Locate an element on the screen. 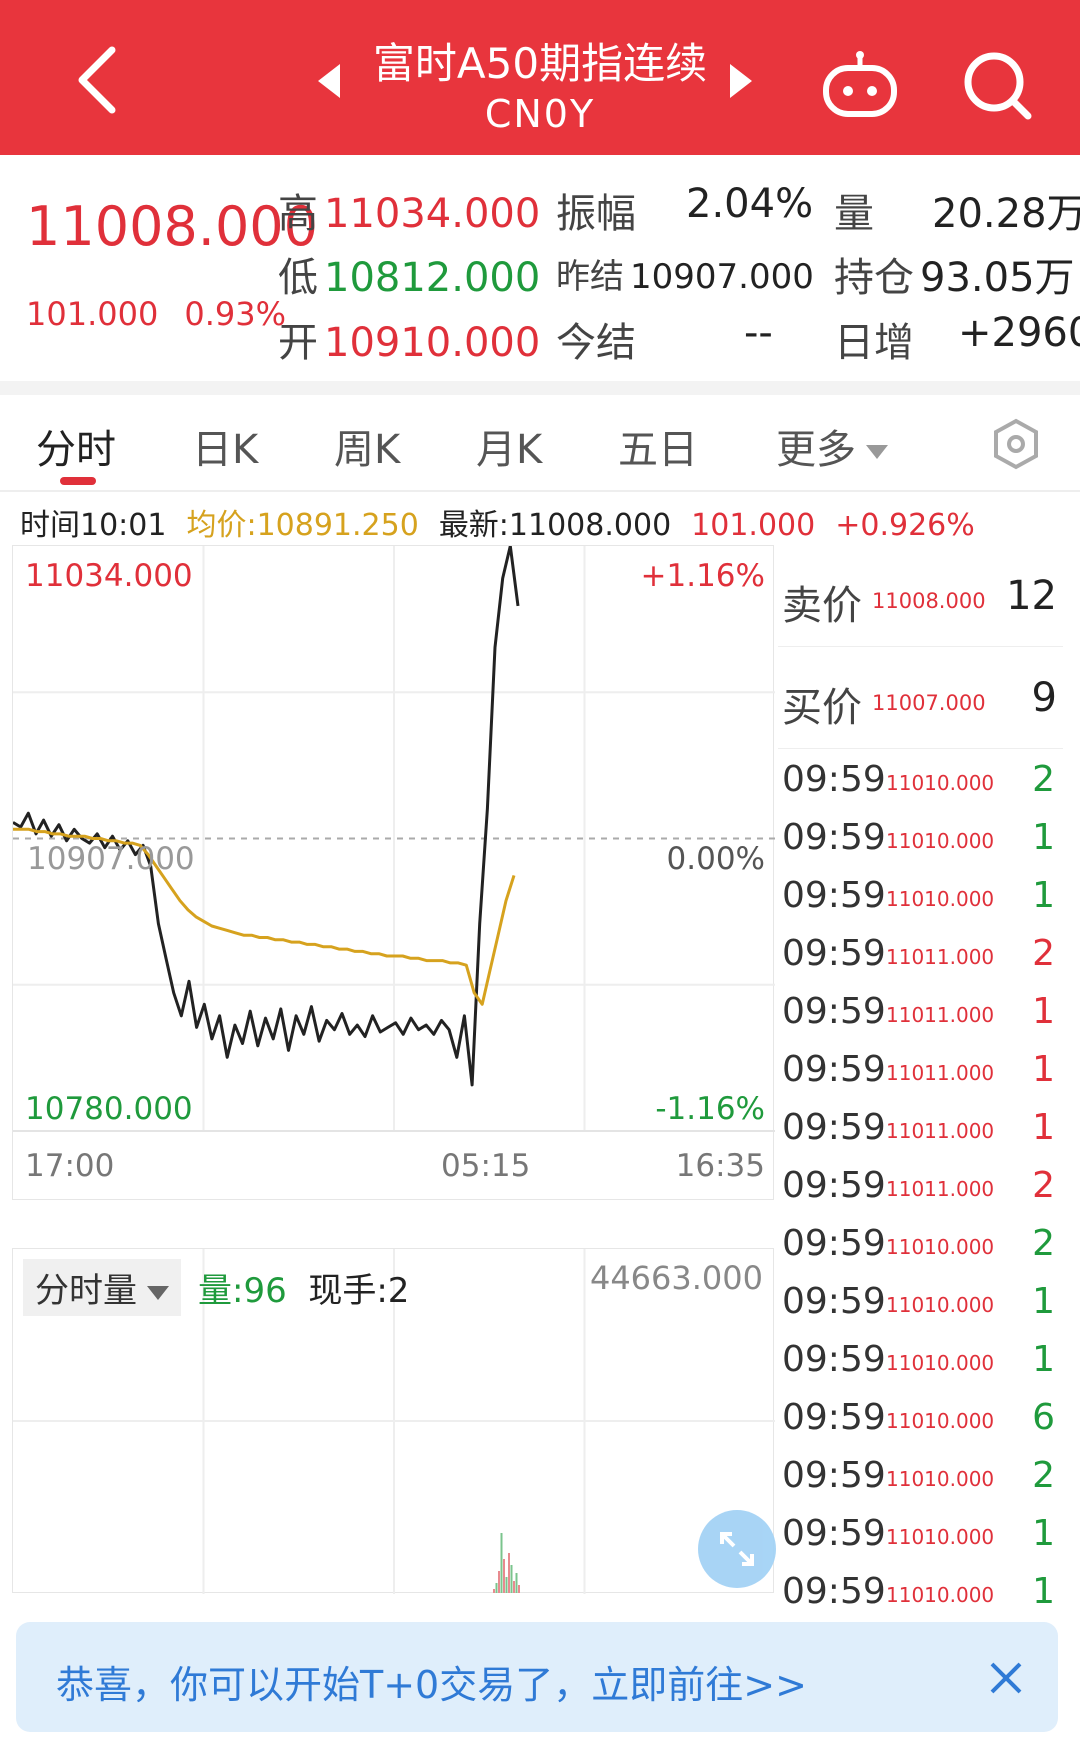  trade-row: 09:59 11010.000 6 is located at coordinates (920, 1420).